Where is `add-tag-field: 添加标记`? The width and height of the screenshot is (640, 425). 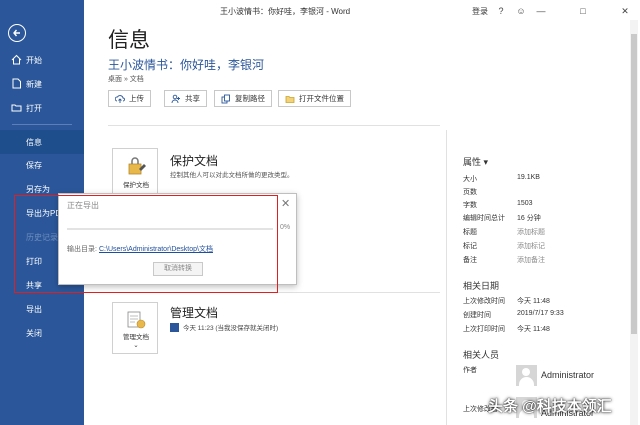
add-tag-field: 添加标记 is located at coordinates (531, 246).